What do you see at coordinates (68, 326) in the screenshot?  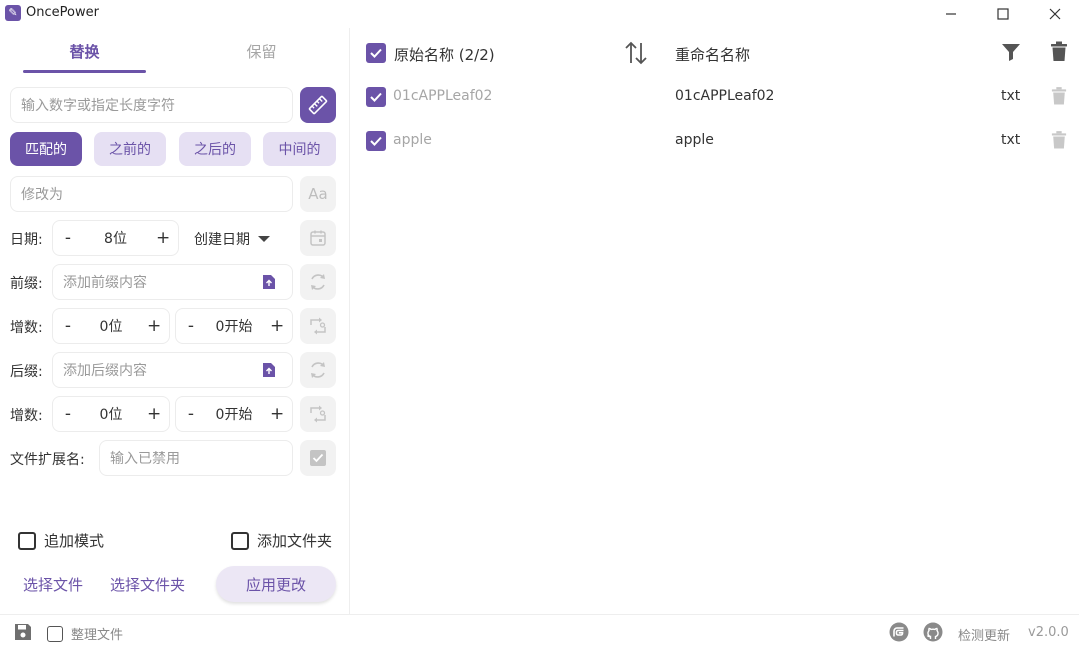 I see `prefix-digits-minus-button: -` at bounding box center [68, 326].